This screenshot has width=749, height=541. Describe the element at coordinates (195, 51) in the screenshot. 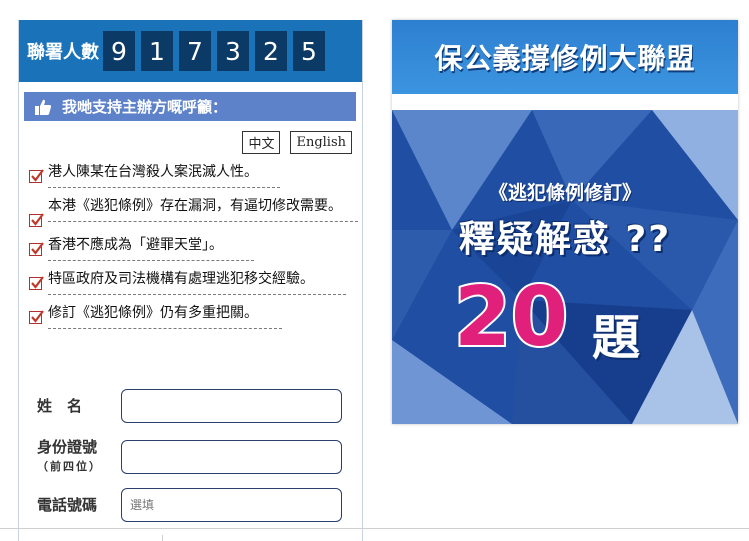

I see `counter-digit: 7` at that location.